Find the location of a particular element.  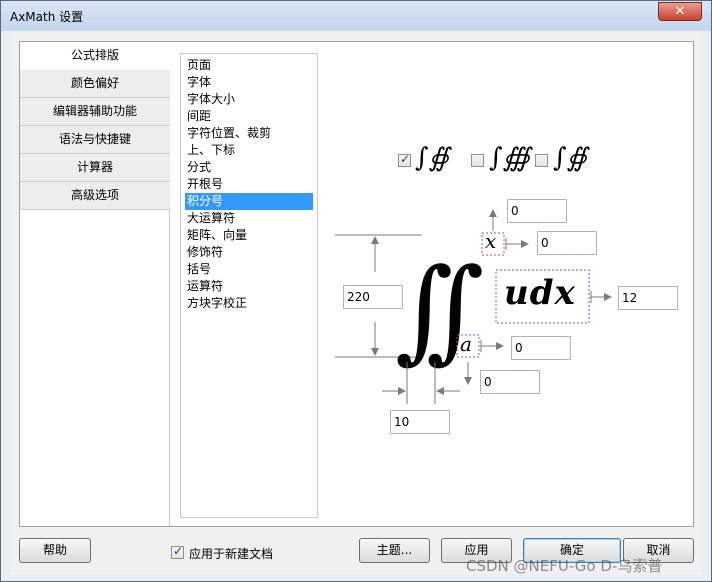

help-button: 帮助 is located at coordinates (55, 550).